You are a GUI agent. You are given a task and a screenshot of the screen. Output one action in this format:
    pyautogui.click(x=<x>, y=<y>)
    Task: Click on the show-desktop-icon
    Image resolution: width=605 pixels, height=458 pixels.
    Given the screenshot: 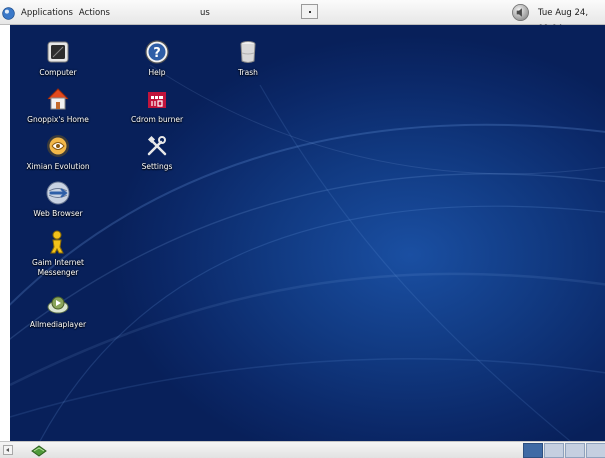 What is the action you would take?
    pyautogui.click(x=39, y=450)
    